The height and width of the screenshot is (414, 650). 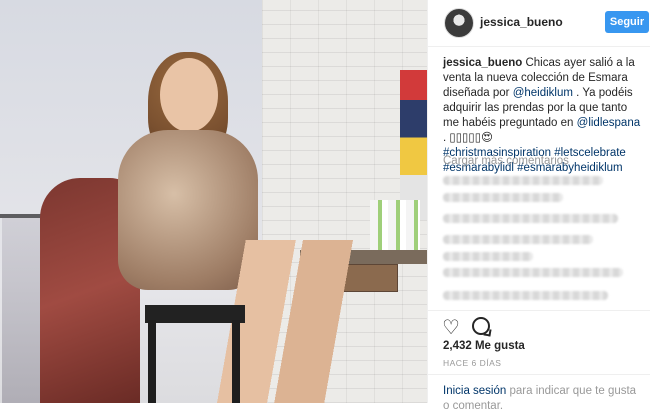 I want to click on photo-poster, so click(x=413, y=145).